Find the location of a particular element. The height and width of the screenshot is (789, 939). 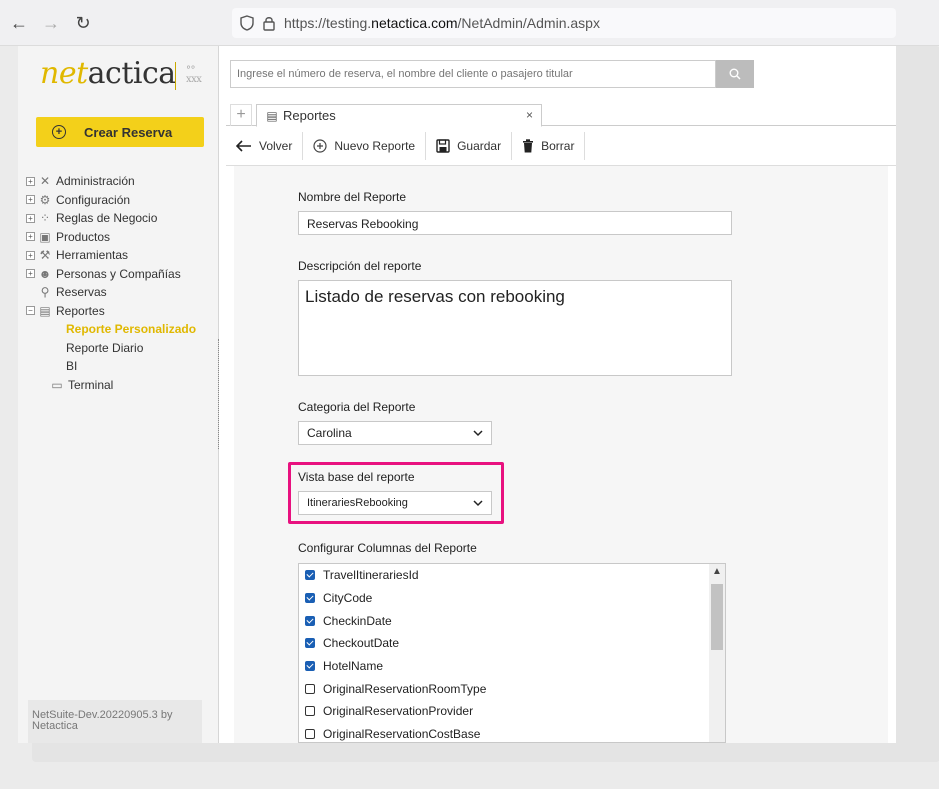

back-arrow-icon: ← is located at coordinates (19, 23).